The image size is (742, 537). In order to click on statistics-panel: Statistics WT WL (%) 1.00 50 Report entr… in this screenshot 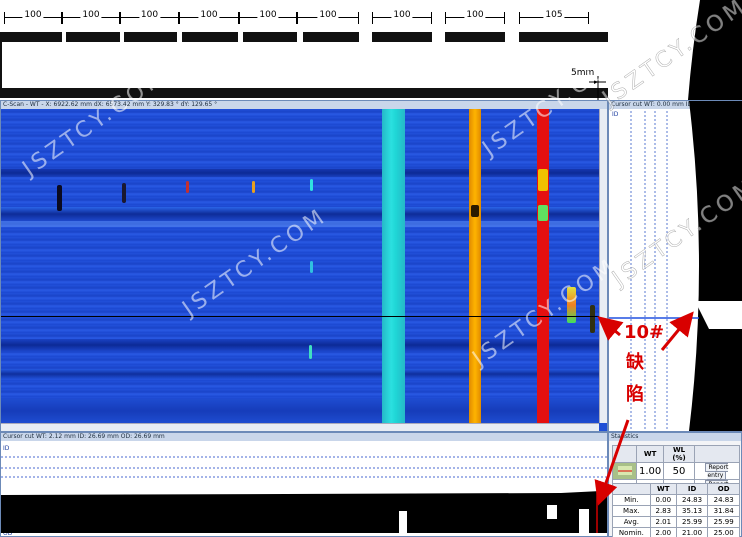, I will do `click(675, 484)`.